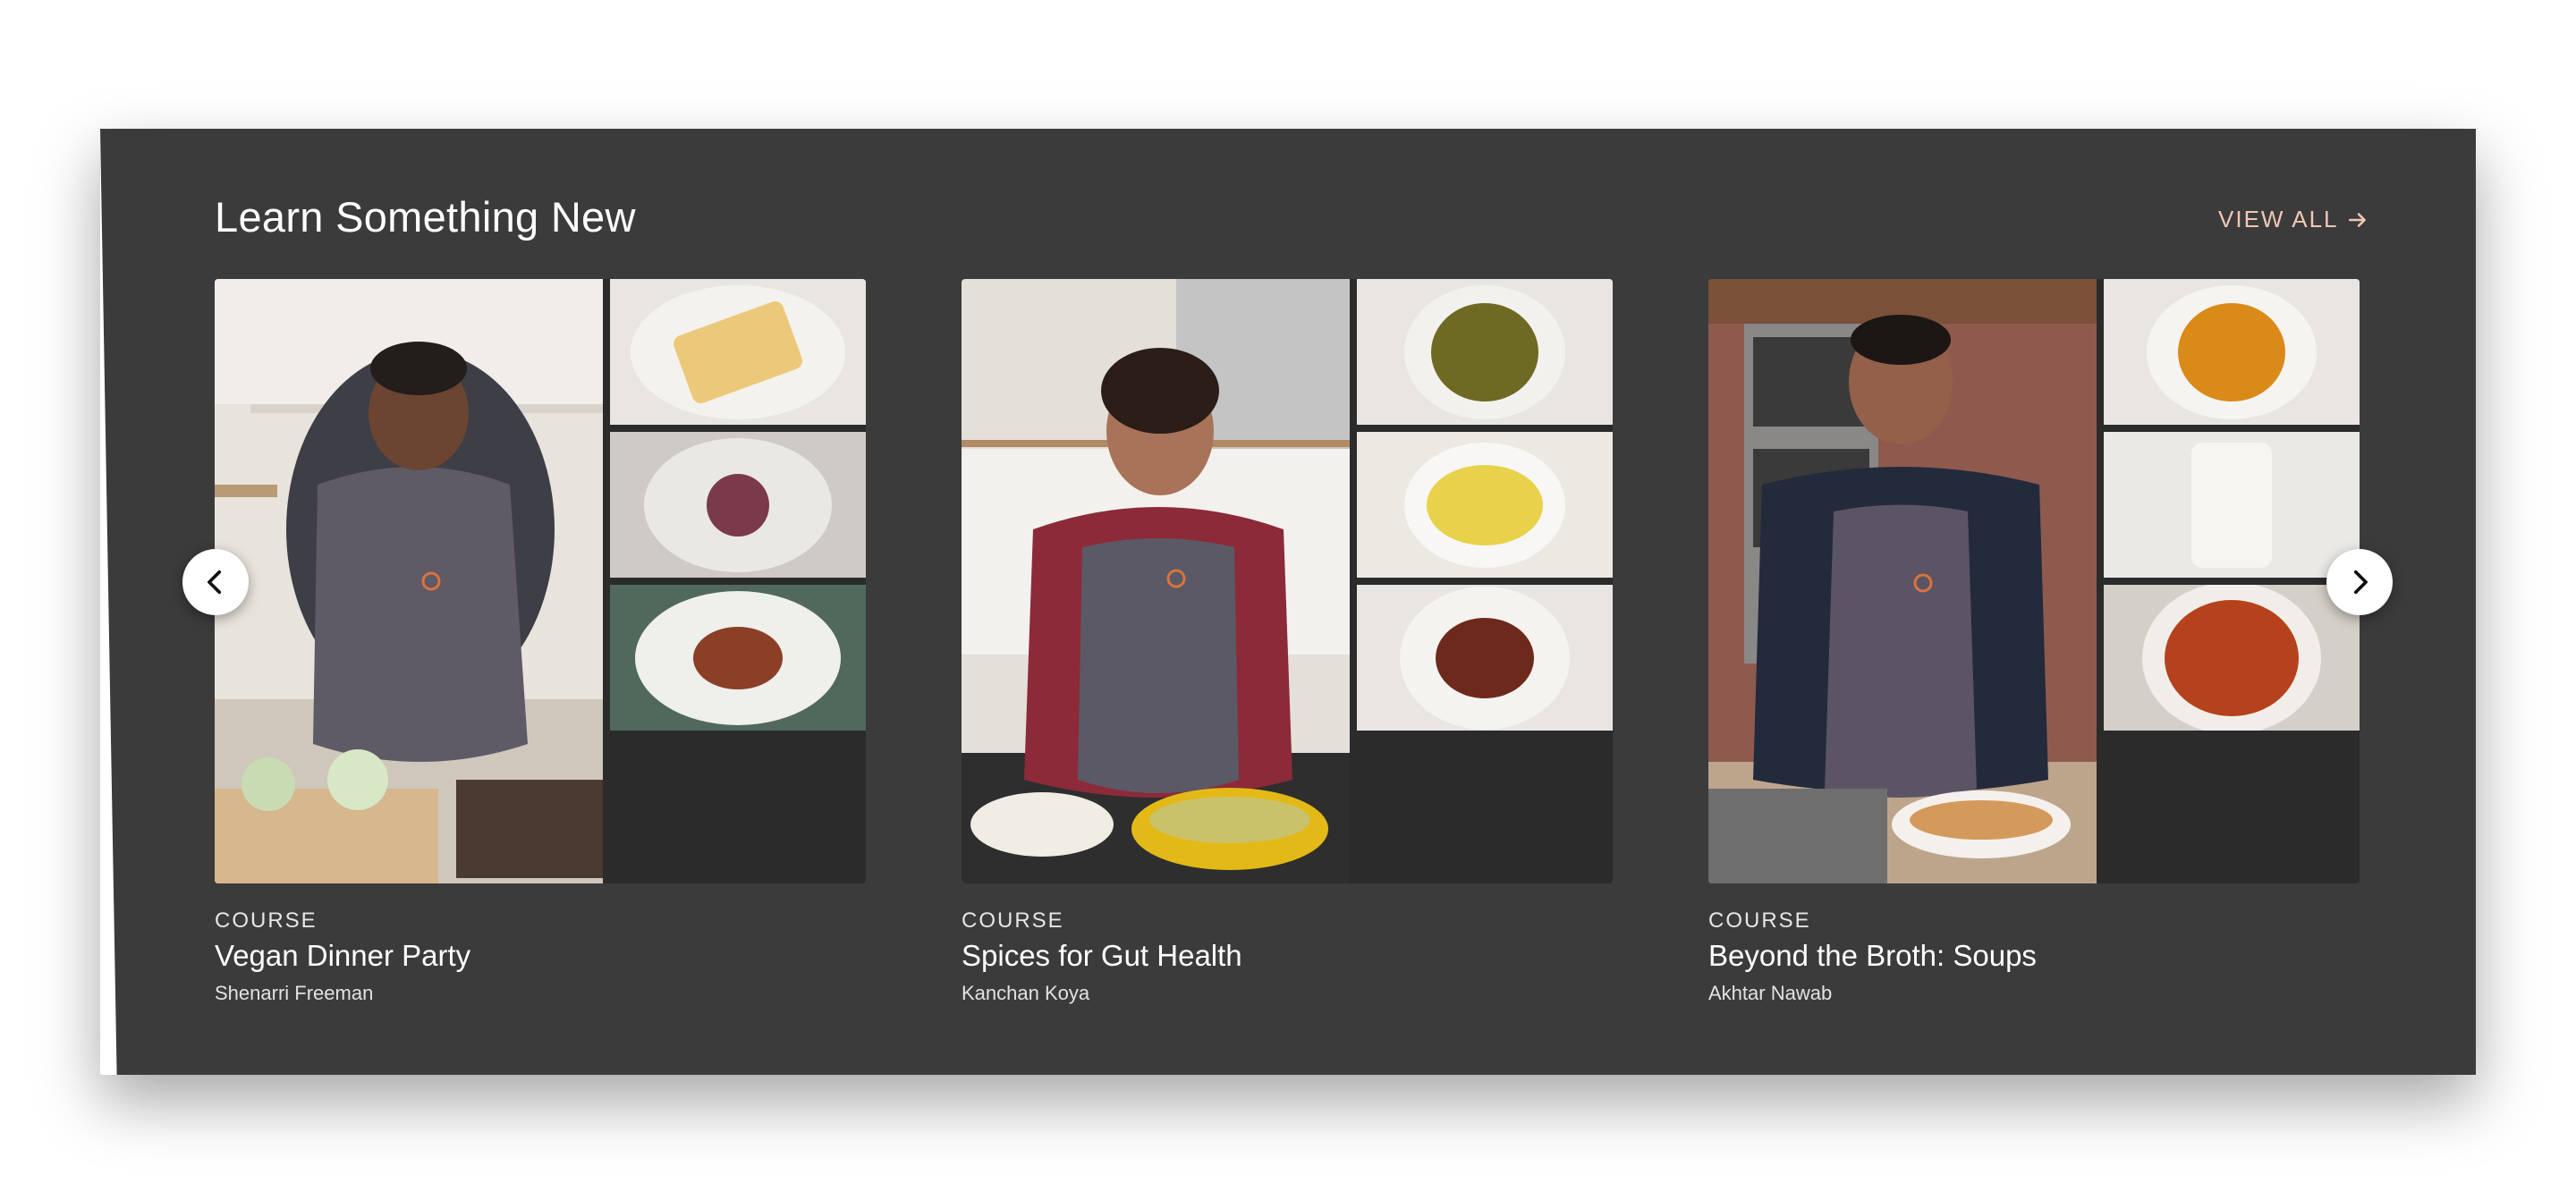 This screenshot has width=2576, height=1200. I want to click on course-title: Beyond the Broth: Soups, so click(2034, 956).